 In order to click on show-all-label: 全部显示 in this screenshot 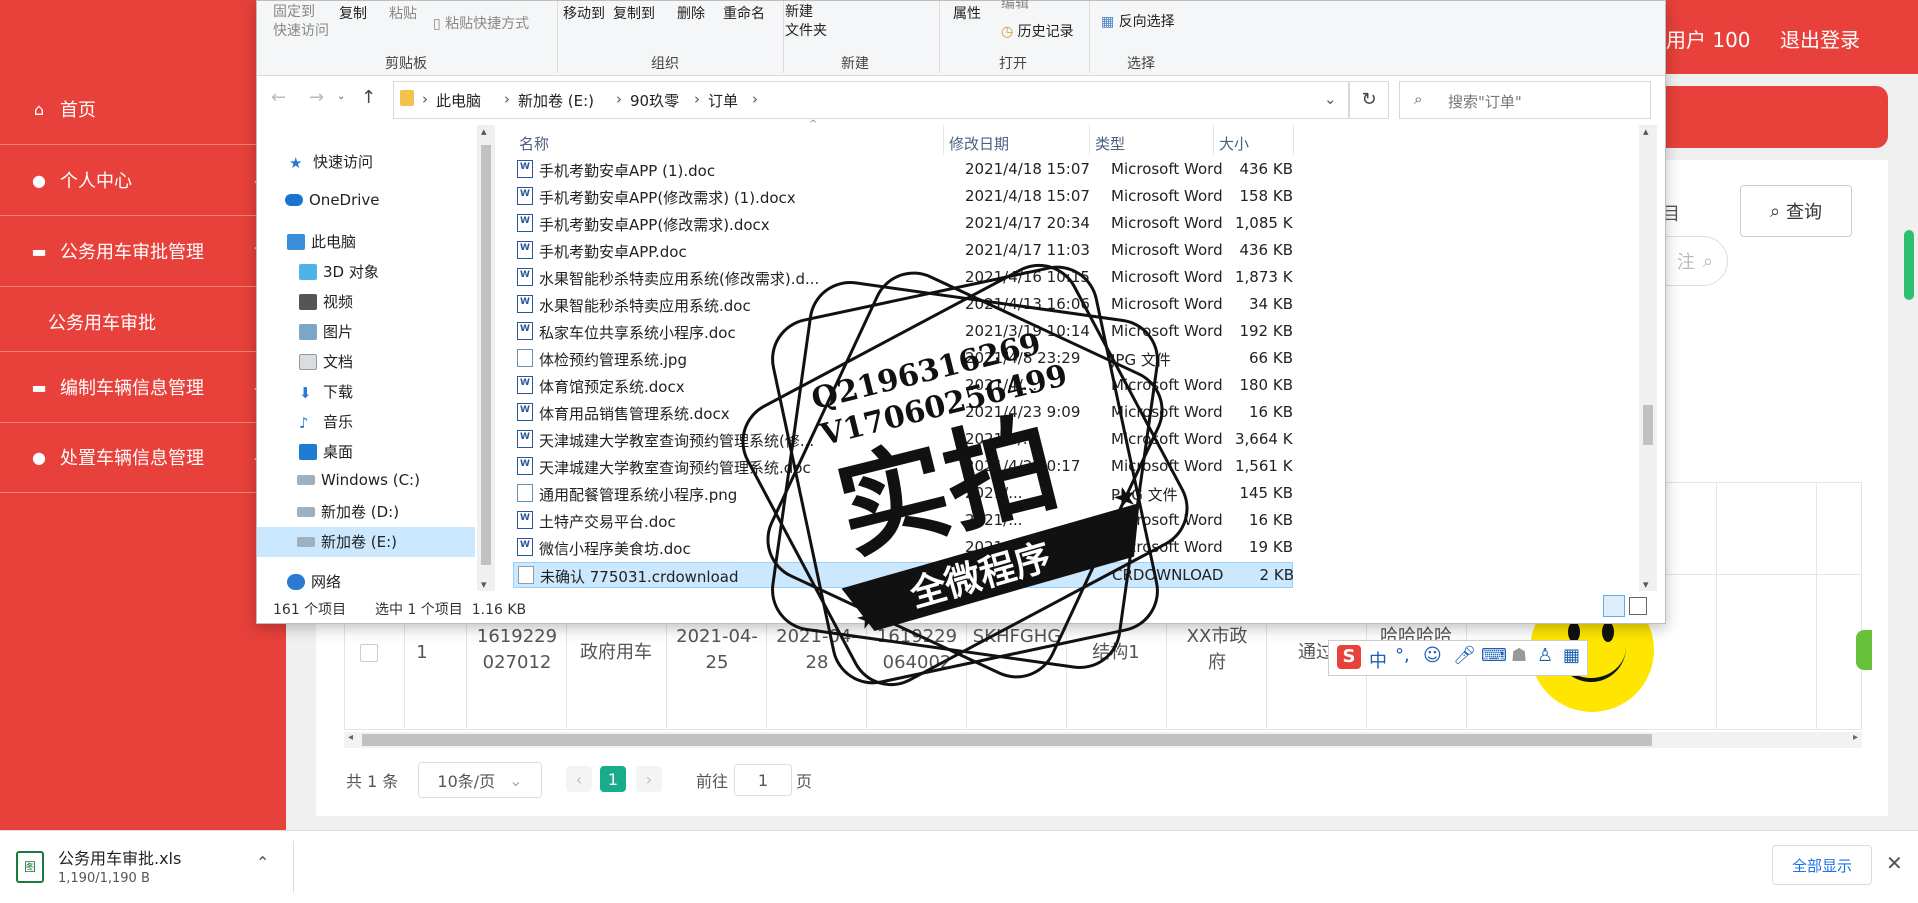, I will do `click(1821, 865)`.